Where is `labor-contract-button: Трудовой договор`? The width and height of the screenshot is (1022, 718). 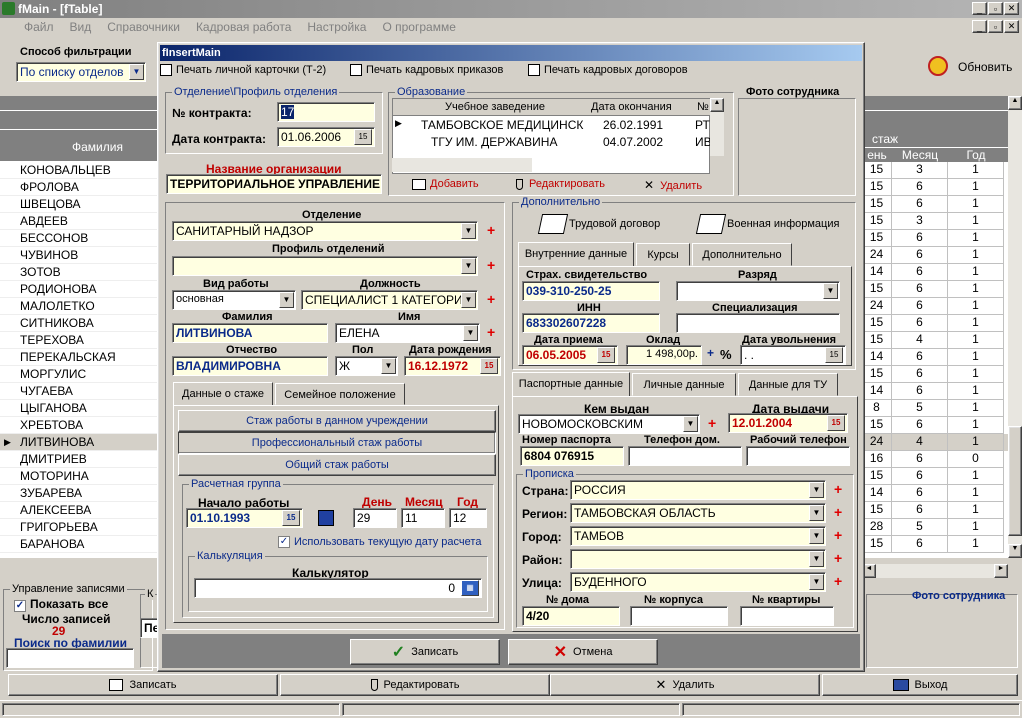
labor-contract-button: Трудовой договор is located at coordinates (598, 224).